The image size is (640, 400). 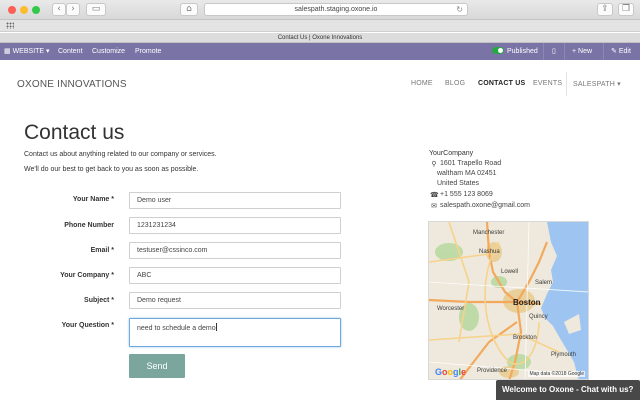 What do you see at coordinates (564, 355) in the screenshot?
I see `map-label-plymouth: Plymouth` at bounding box center [564, 355].